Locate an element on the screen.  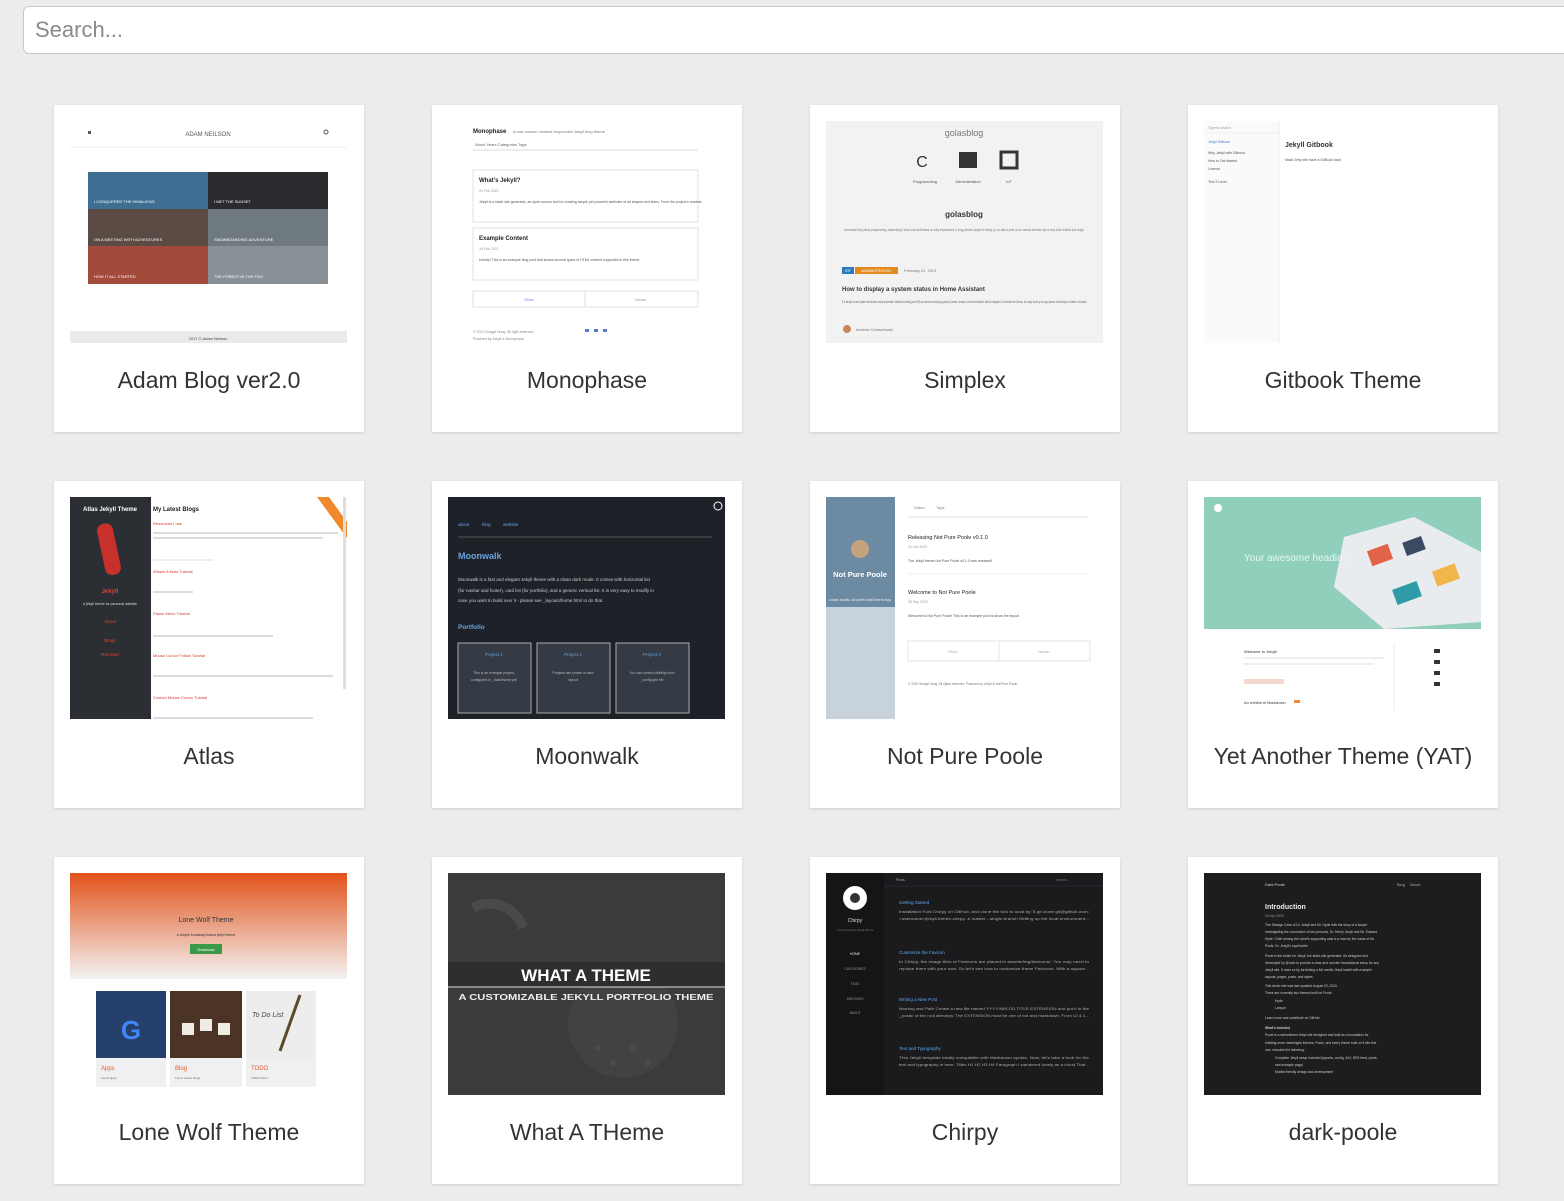
svg-text: ARCHIVES is located at coordinates (856, 999).